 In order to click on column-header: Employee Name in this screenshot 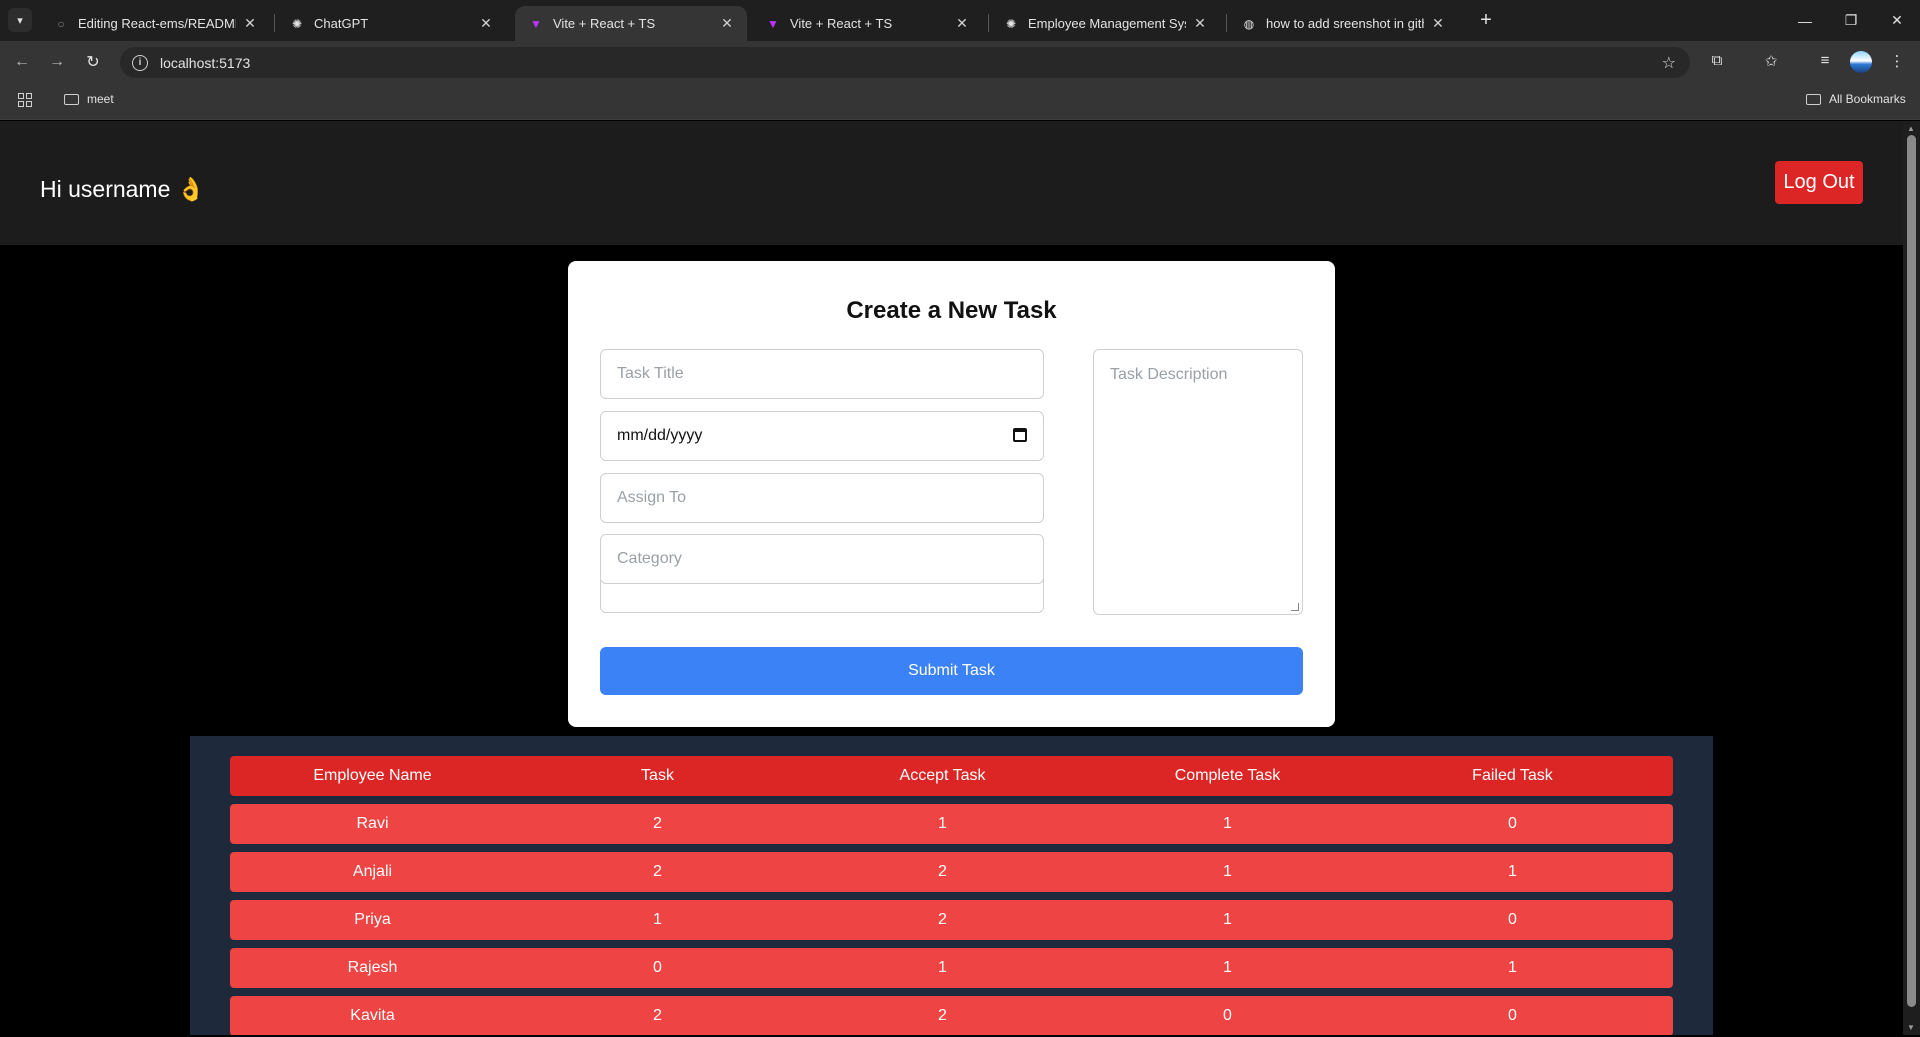, I will do `click(372, 775)`.